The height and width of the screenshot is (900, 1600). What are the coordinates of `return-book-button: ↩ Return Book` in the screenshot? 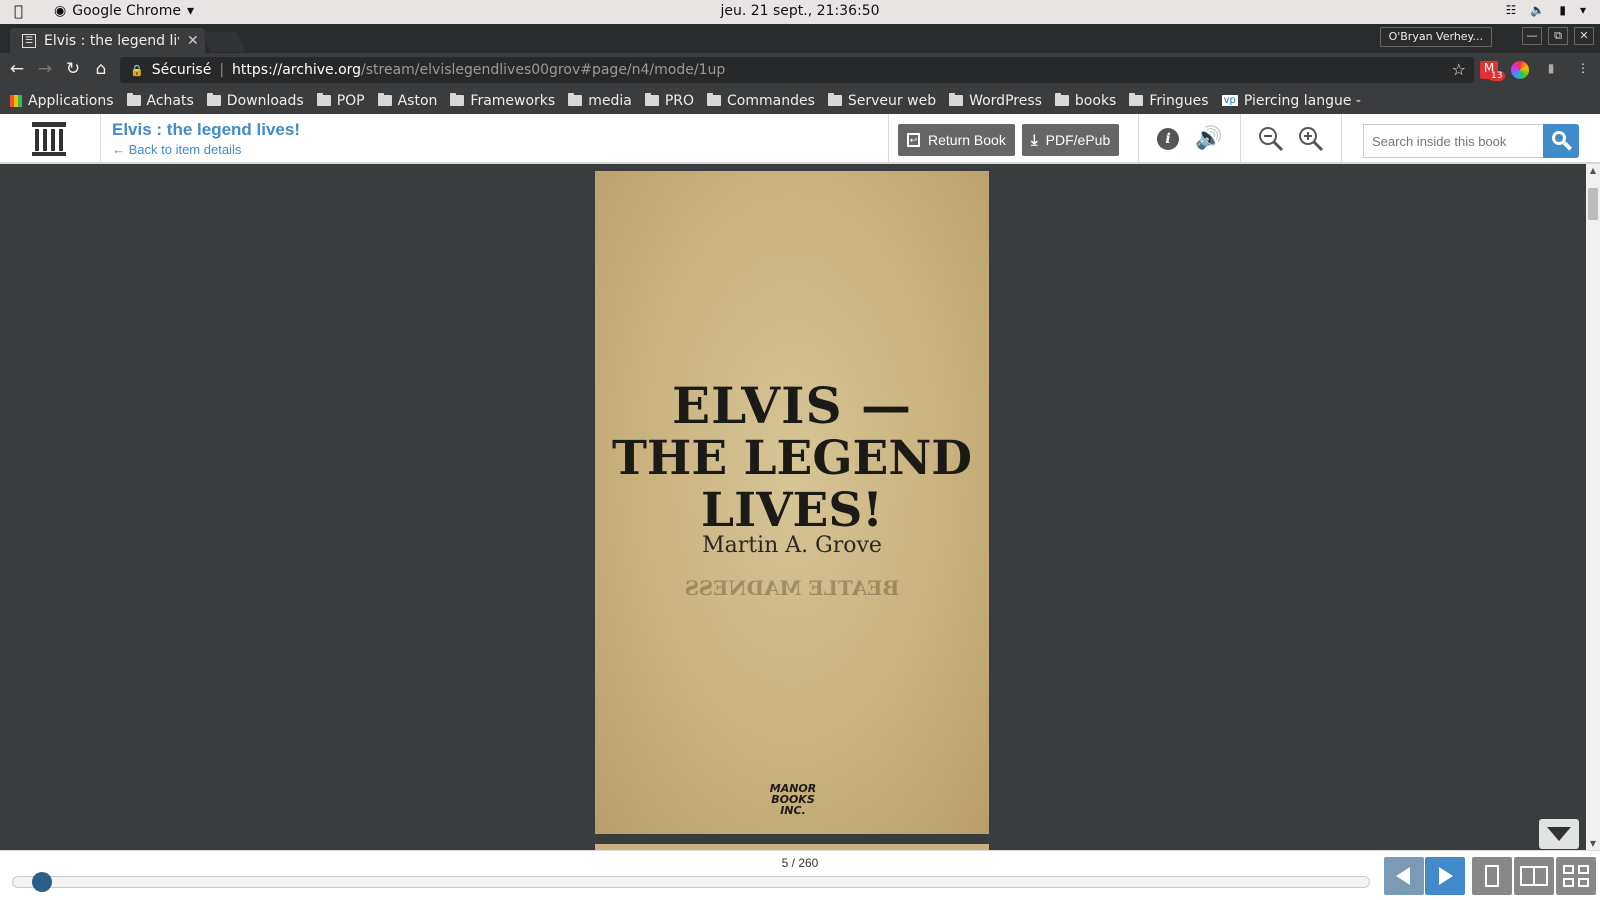 It's located at (956, 140).